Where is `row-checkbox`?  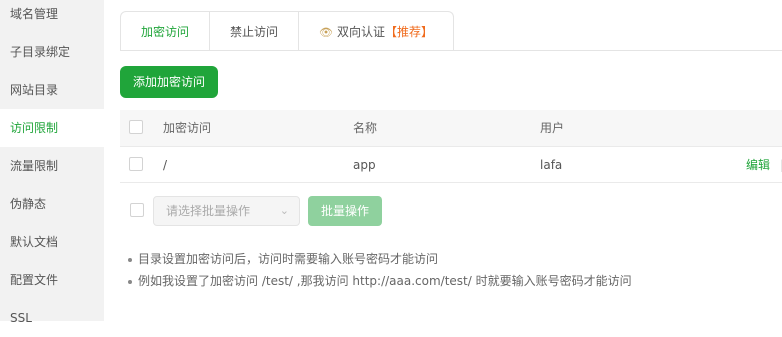
row-checkbox is located at coordinates (136, 164).